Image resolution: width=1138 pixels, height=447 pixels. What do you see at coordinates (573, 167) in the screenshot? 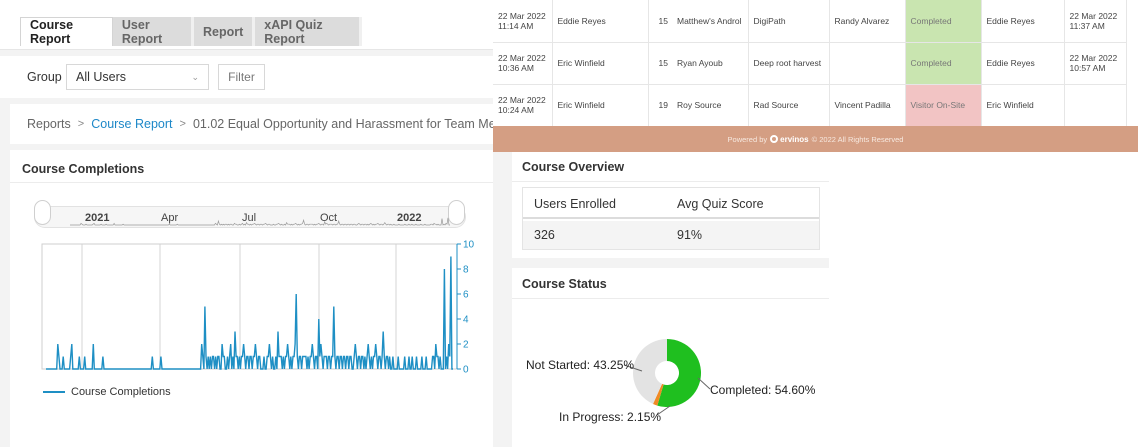
I see `course-overview-title: Course Overview` at bounding box center [573, 167].